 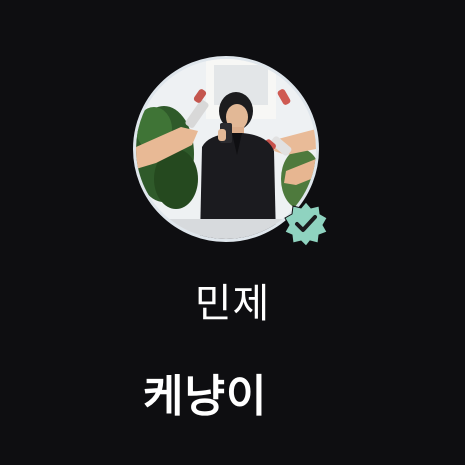 What do you see at coordinates (232, 304) in the screenshot?
I see `profile-name: 민제` at bounding box center [232, 304].